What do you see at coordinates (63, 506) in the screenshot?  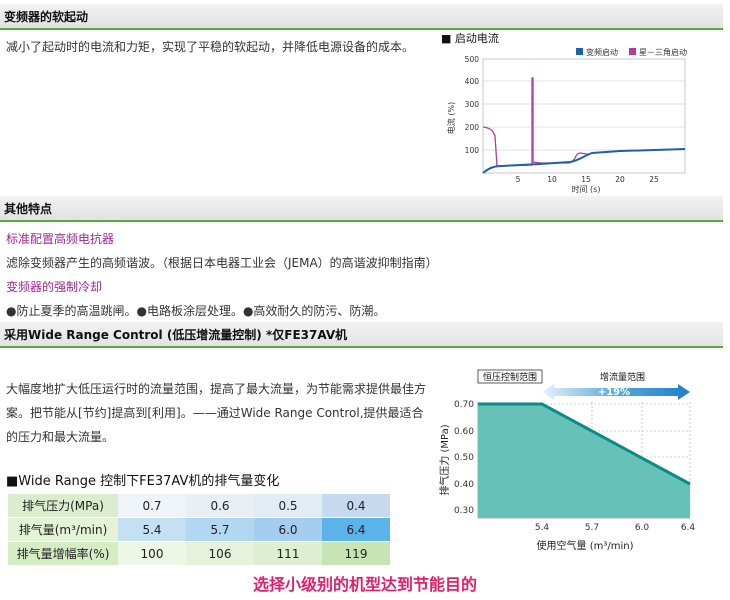 I see `row-label: 排气压力(MPa)` at bounding box center [63, 506].